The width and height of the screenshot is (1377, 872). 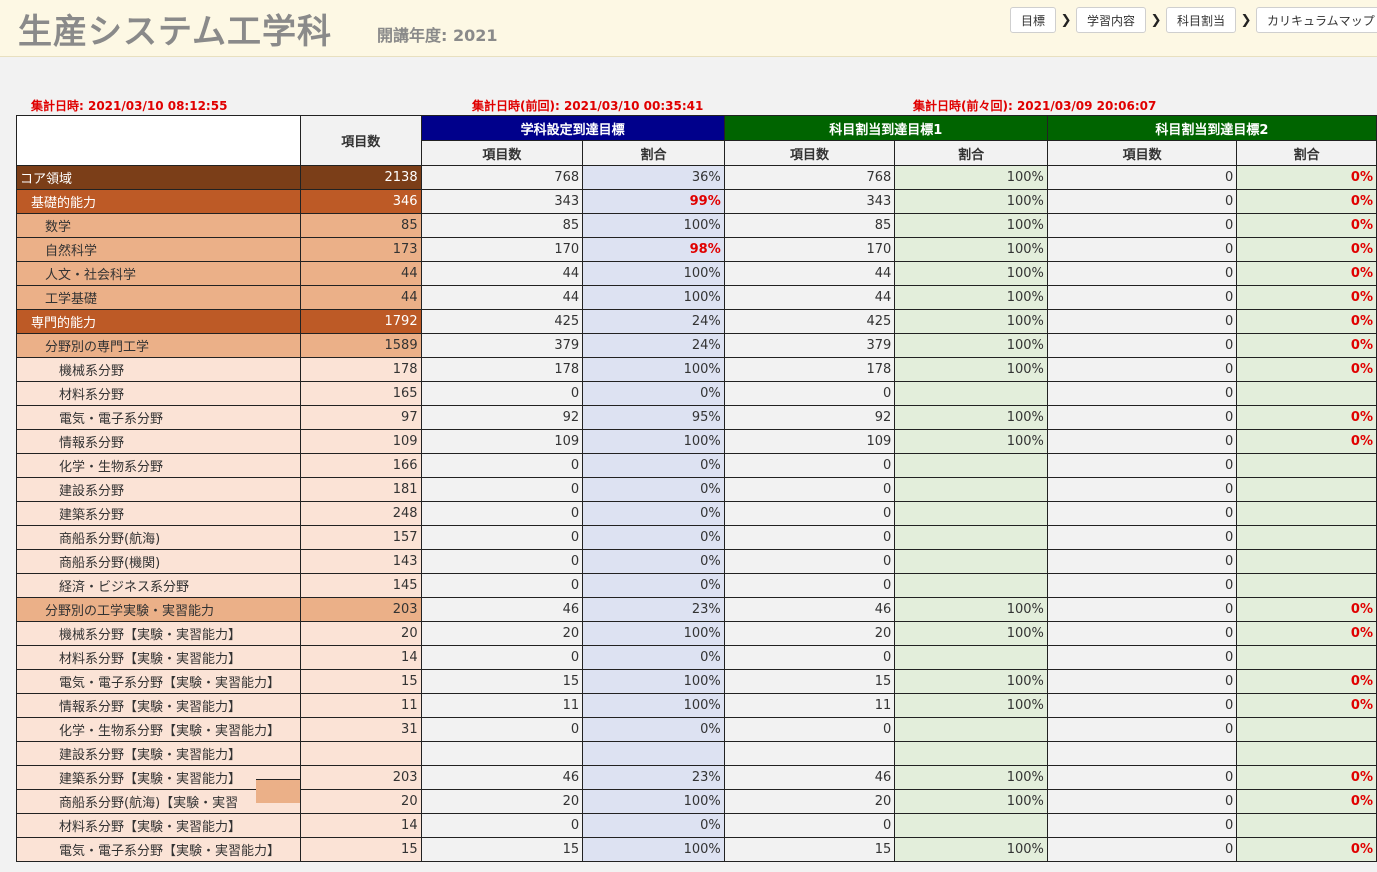 I want to click on subheader-count: 項目数, so click(x=502, y=153).